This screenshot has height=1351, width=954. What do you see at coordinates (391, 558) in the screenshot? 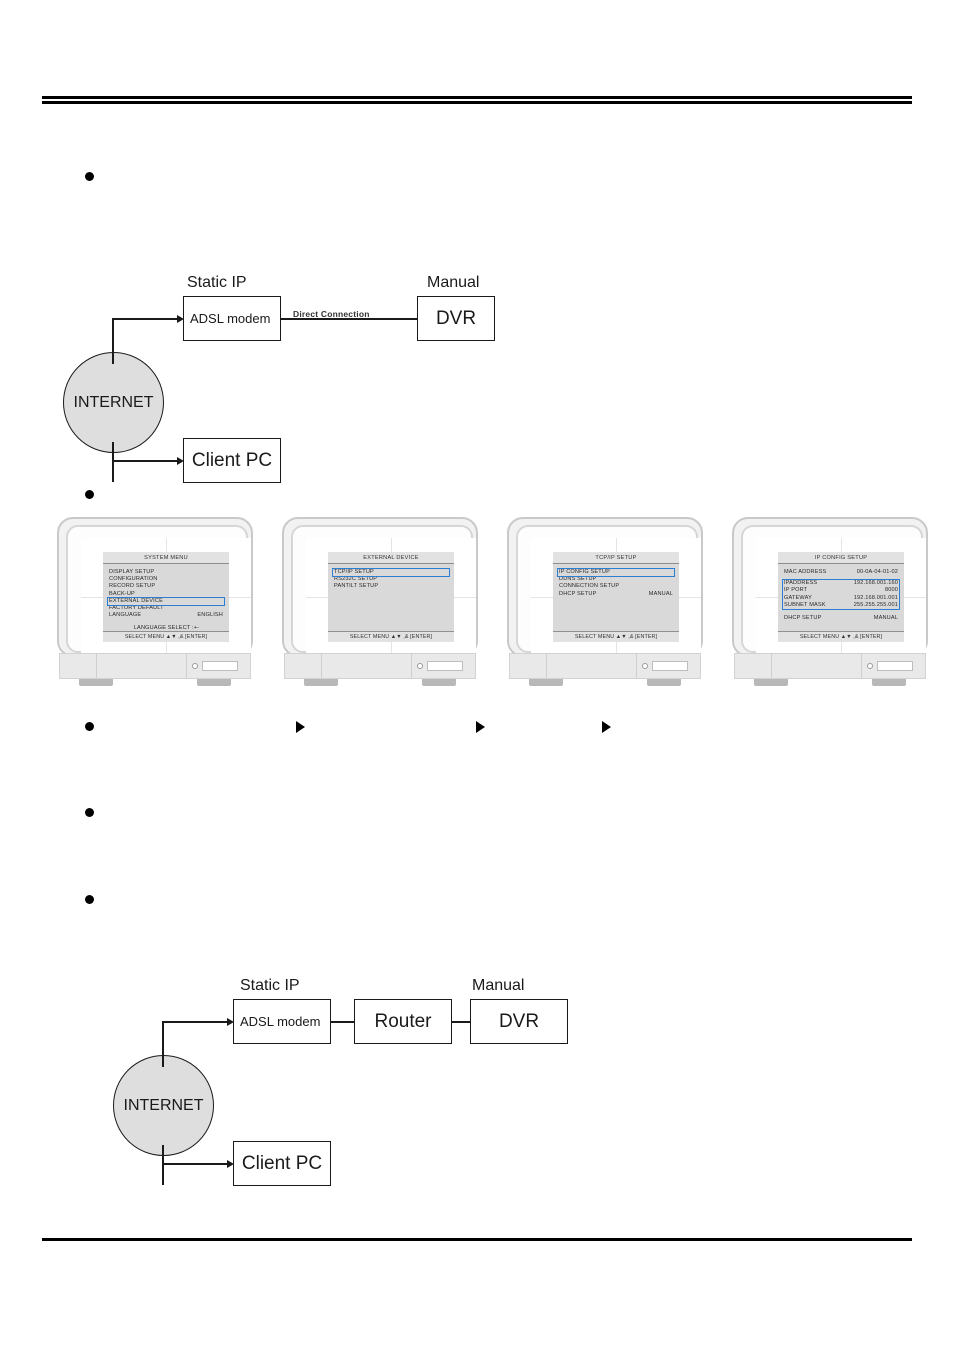
I see `osd-title: EXTERNAL DEVICE` at bounding box center [391, 558].